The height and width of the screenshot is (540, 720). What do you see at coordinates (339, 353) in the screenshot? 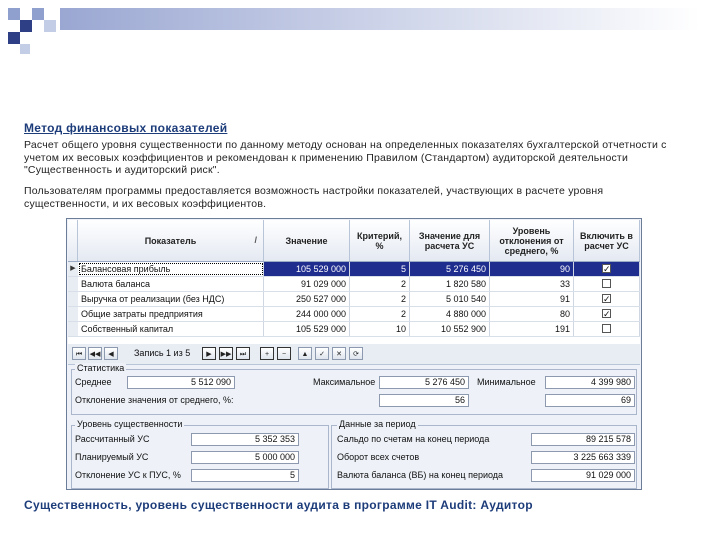
I see `cancel-record-button: ✕` at bounding box center [339, 353].